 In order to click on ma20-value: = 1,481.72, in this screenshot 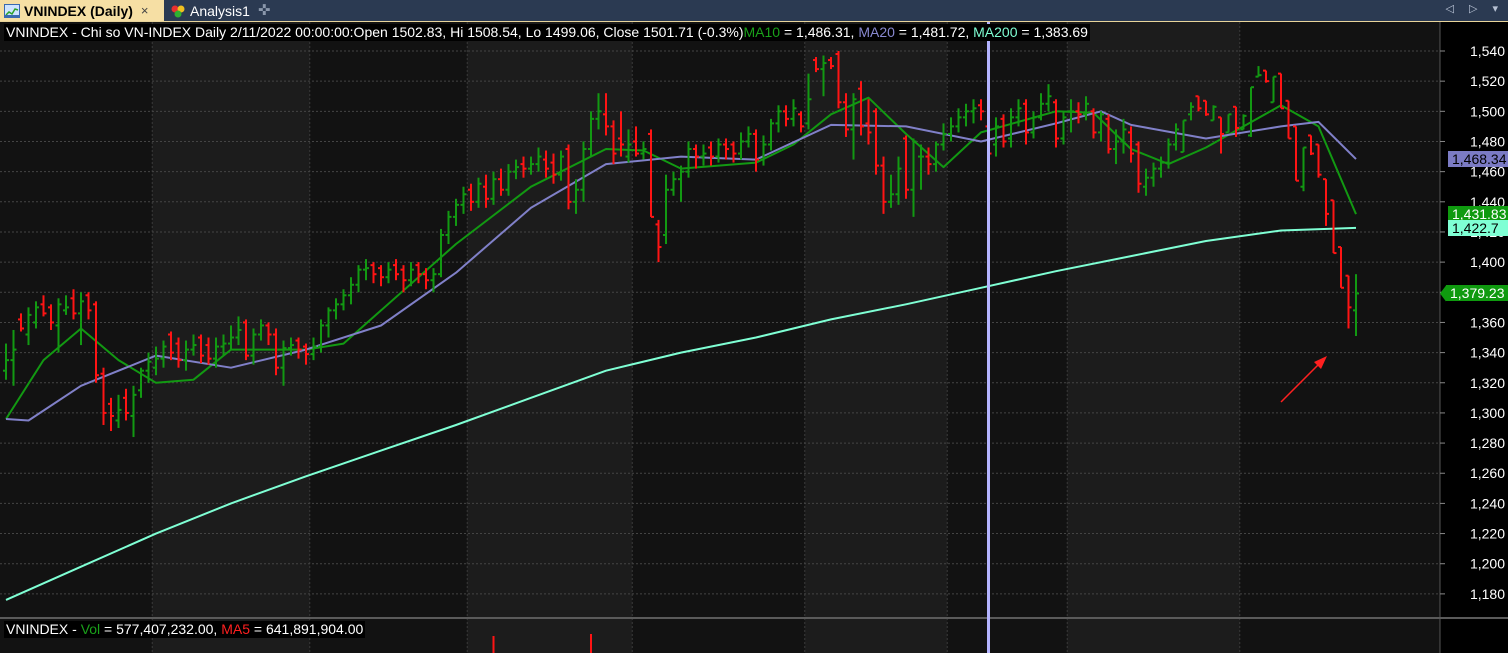, I will do `click(934, 32)`.